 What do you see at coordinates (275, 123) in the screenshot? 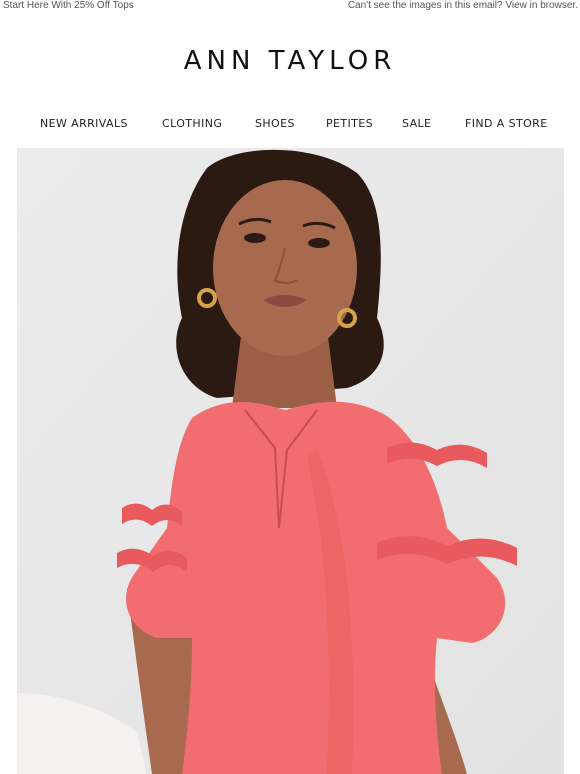
I see `nav-shoes: SHOES` at bounding box center [275, 123].